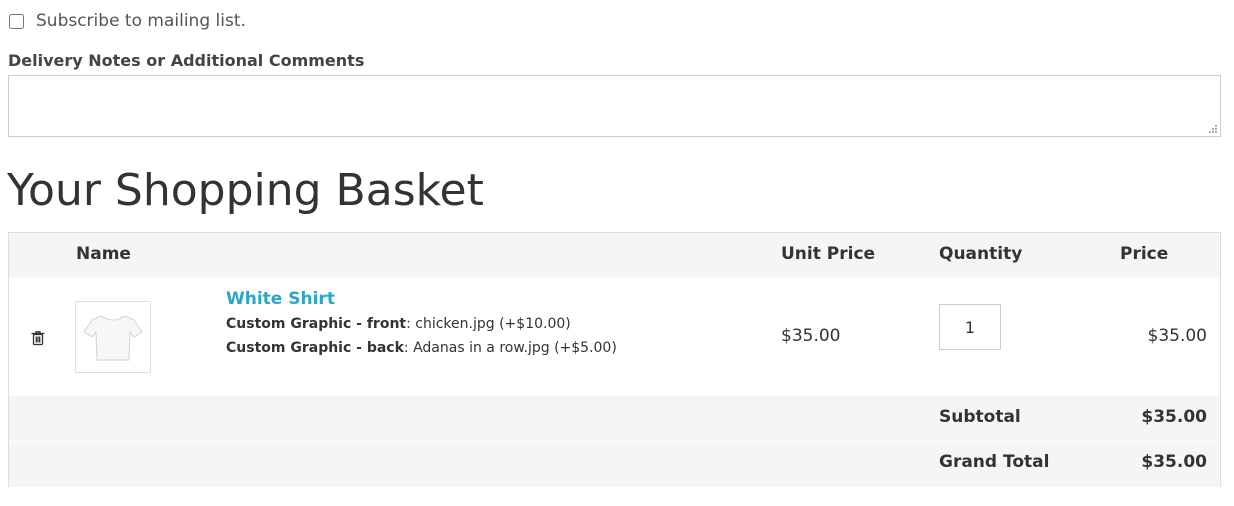 This screenshot has height=506, width=1234. Describe the element at coordinates (828, 254) in the screenshot. I see `column-header-unit-price: Unit Price` at that location.